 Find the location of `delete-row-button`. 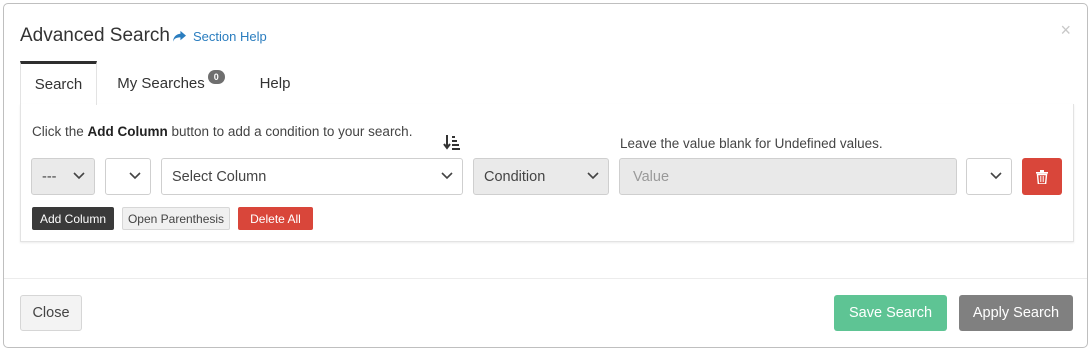

delete-row-button is located at coordinates (1042, 176).